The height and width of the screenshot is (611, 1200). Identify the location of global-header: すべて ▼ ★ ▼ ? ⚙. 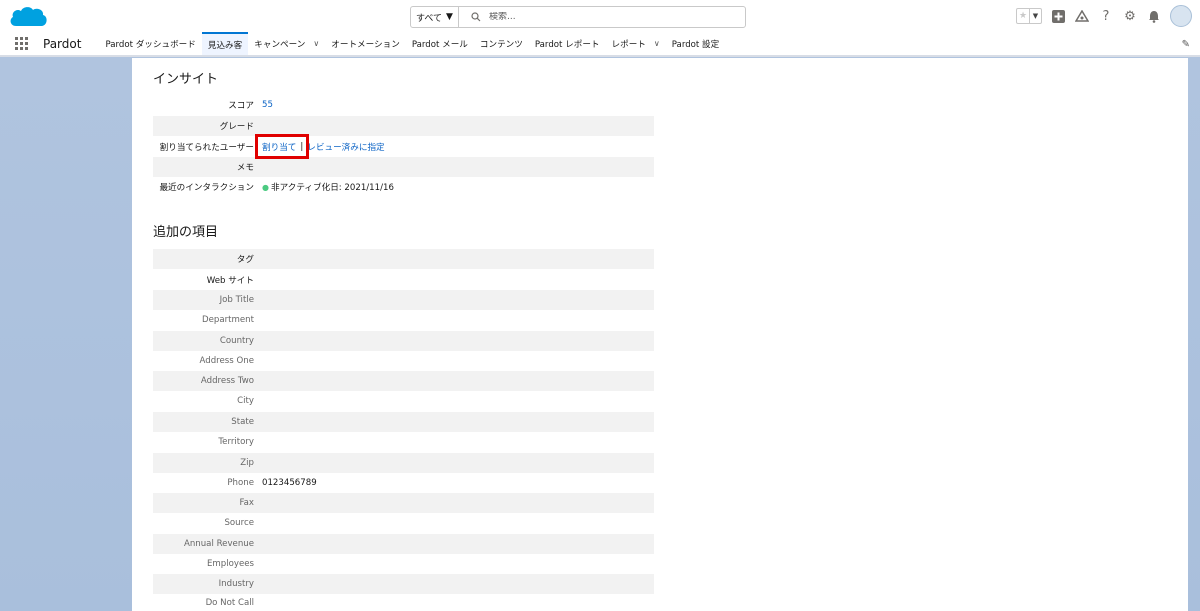
(600, 16).